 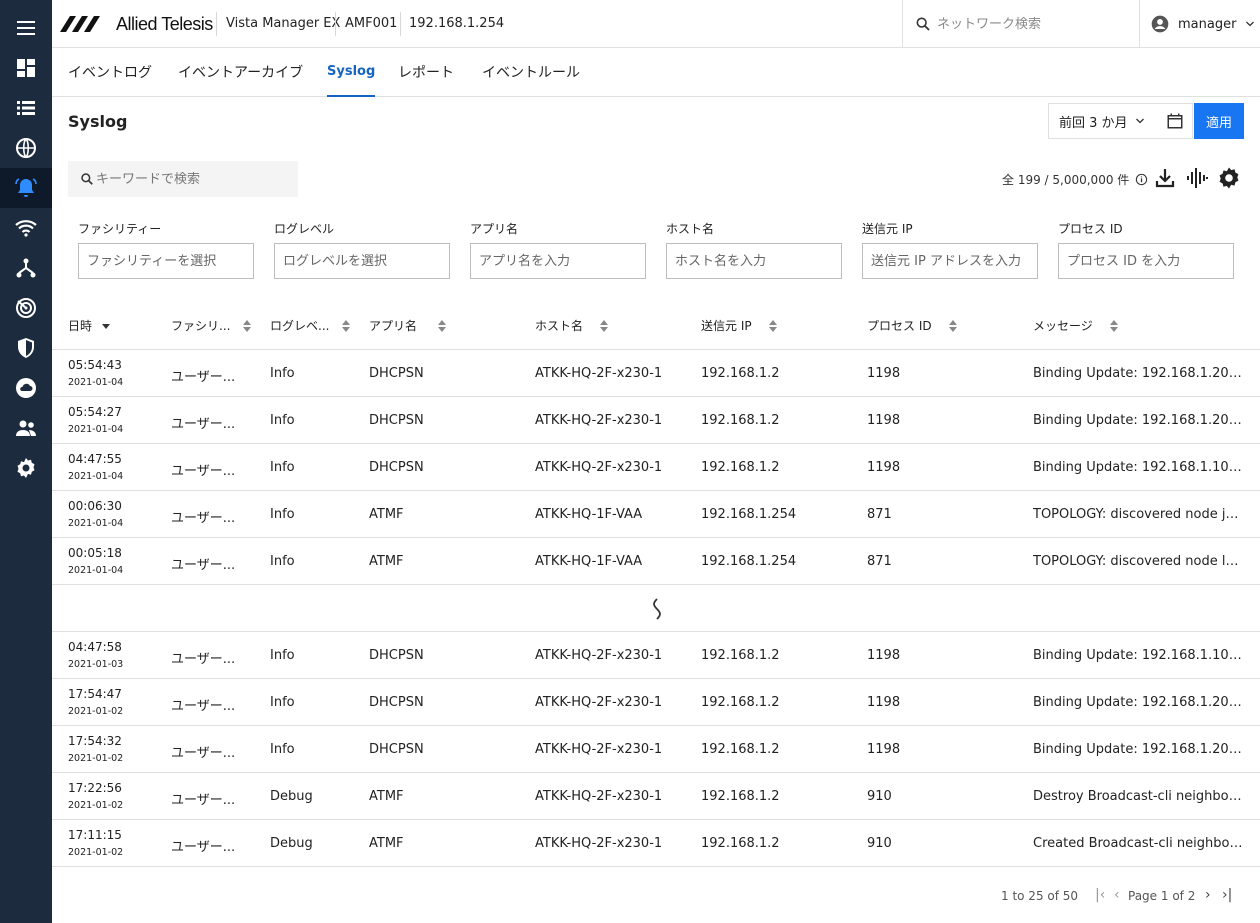 I want to click on loglevel-select, so click(x=362, y=261).